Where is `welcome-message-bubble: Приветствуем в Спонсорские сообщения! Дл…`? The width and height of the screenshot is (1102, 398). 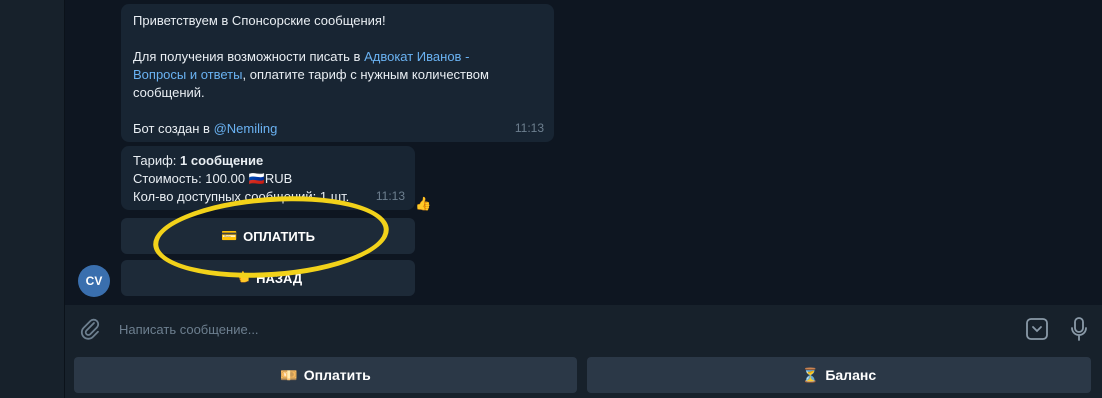 welcome-message-bubble: Приветствуем в Спонсорские сообщения! Дл… is located at coordinates (337, 73).